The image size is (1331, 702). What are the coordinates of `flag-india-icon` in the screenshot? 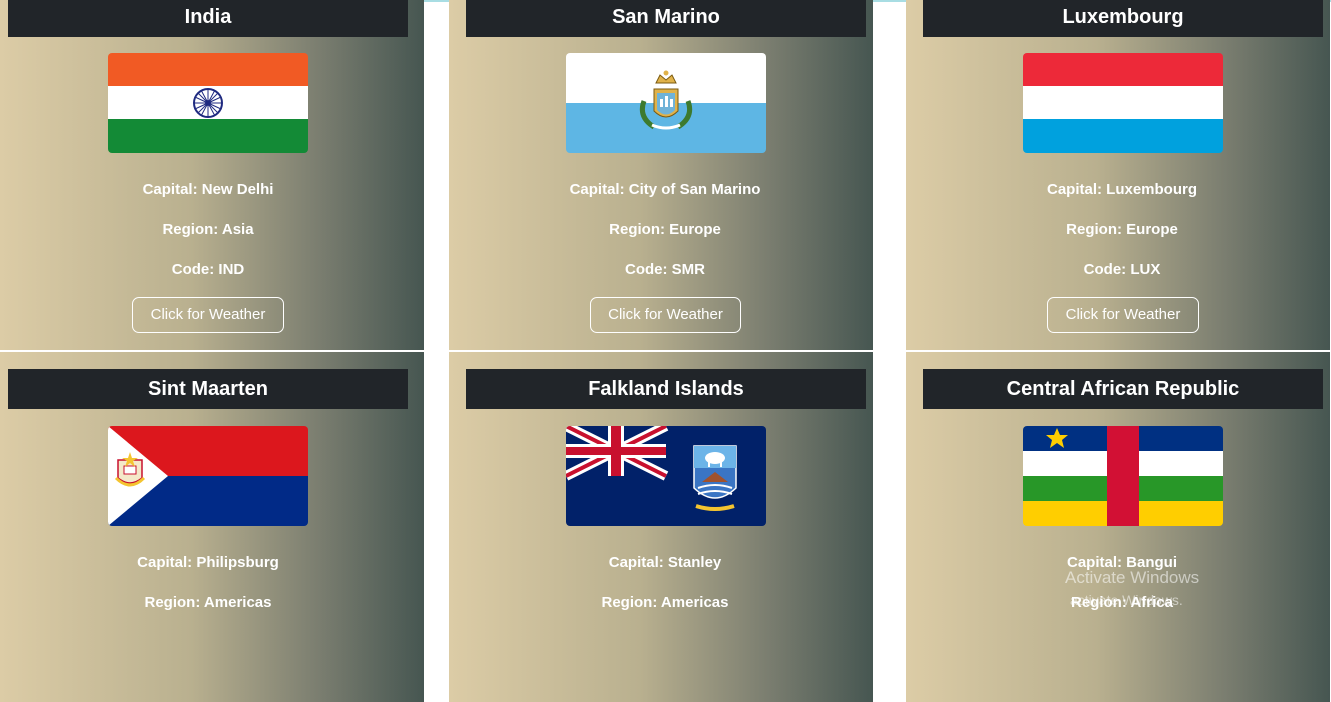 It's located at (208, 103).